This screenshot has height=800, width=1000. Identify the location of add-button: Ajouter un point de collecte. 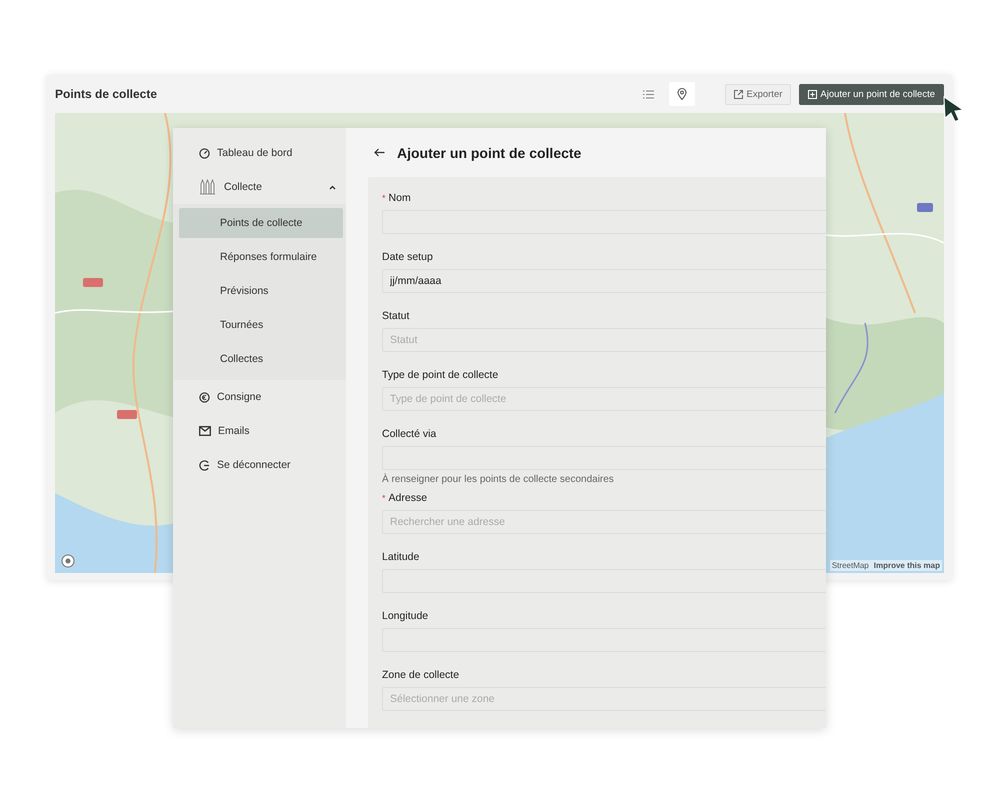
(871, 94).